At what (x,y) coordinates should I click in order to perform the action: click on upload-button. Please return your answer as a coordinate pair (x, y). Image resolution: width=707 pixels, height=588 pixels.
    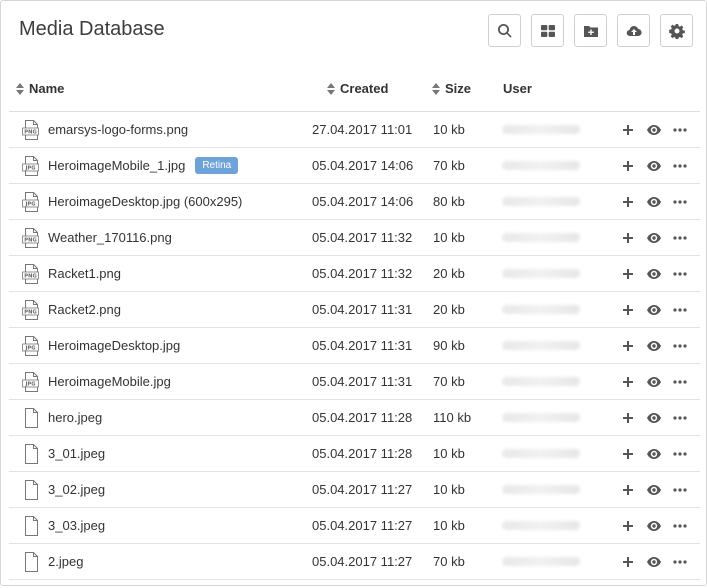
    Looking at the image, I should click on (633, 30).